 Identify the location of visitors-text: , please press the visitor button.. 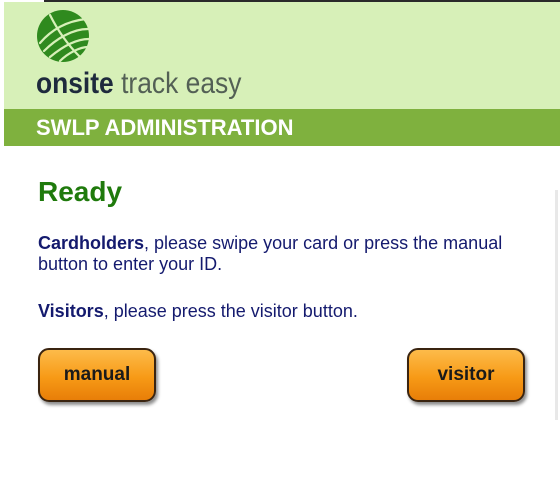
(230, 311).